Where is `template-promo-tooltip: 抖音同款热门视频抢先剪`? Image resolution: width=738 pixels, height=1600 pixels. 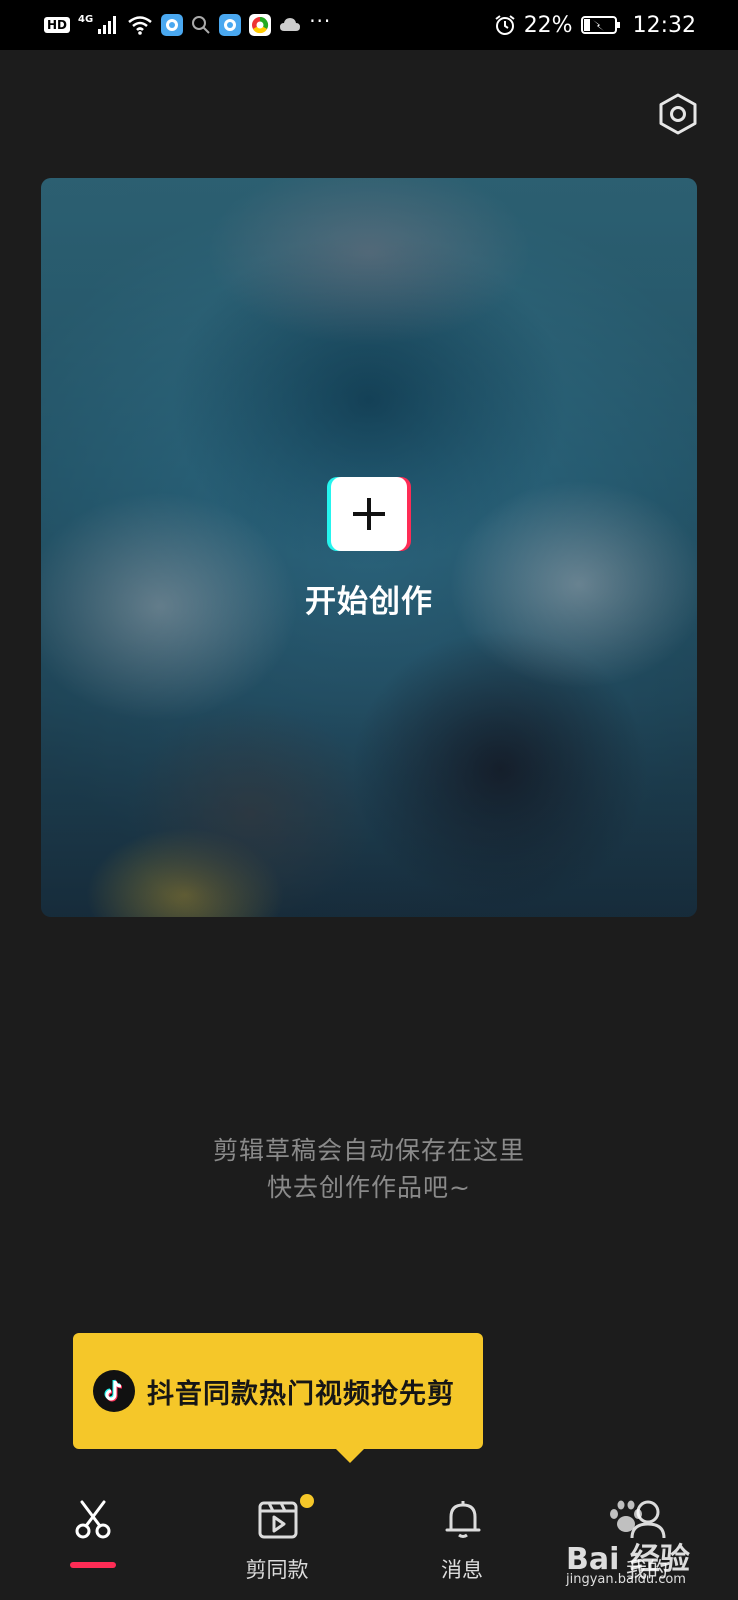 template-promo-tooltip: 抖音同款热门视频抢先剪 is located at coordinates (278, 1398).